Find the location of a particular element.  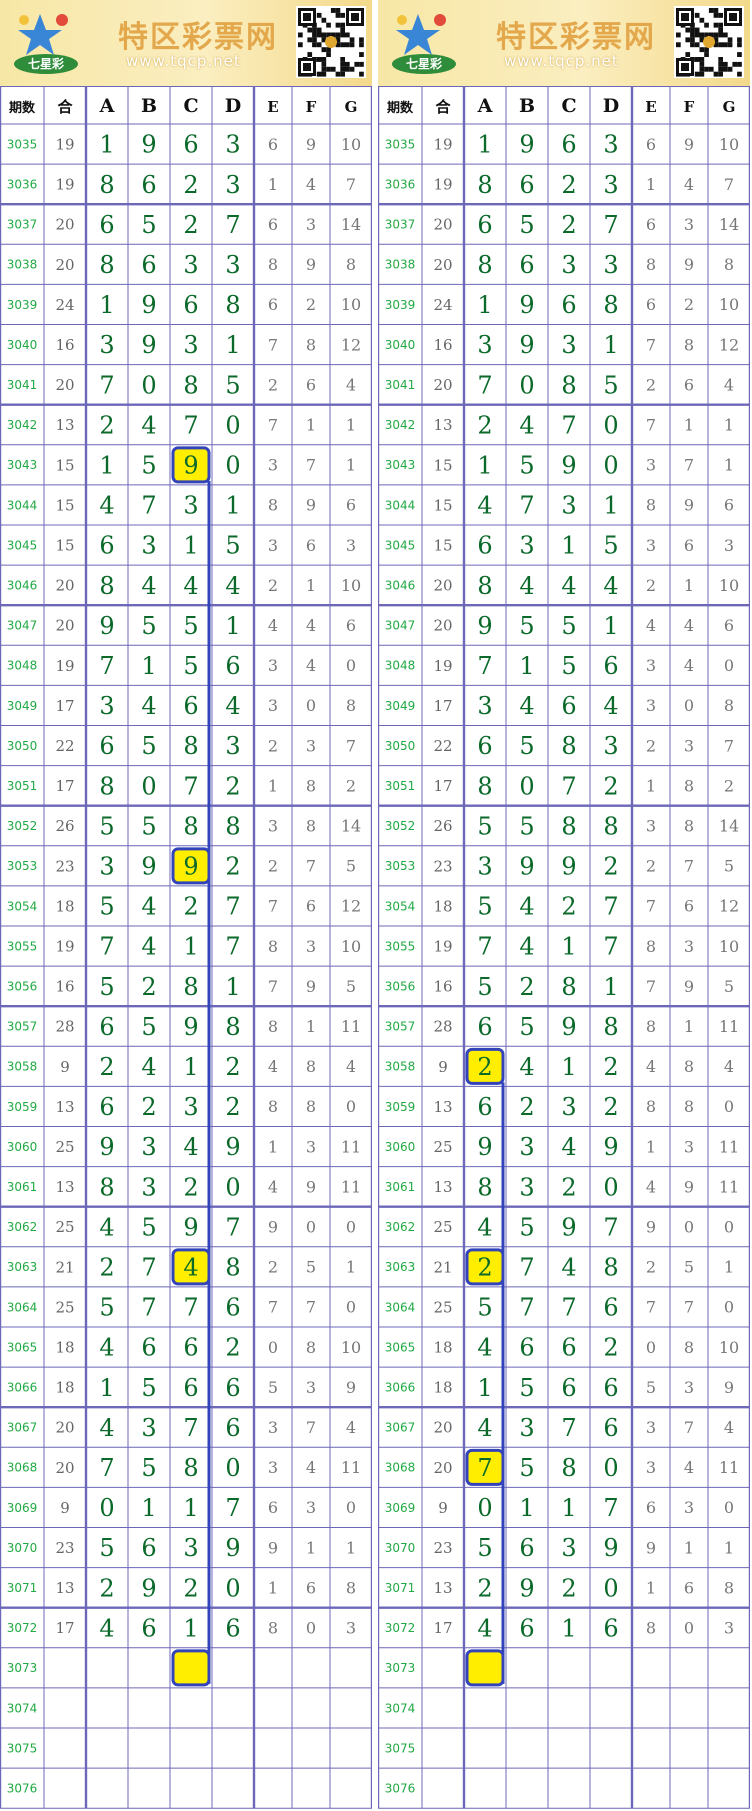

digit-f: 0 is located at coordinates (689, 1227).